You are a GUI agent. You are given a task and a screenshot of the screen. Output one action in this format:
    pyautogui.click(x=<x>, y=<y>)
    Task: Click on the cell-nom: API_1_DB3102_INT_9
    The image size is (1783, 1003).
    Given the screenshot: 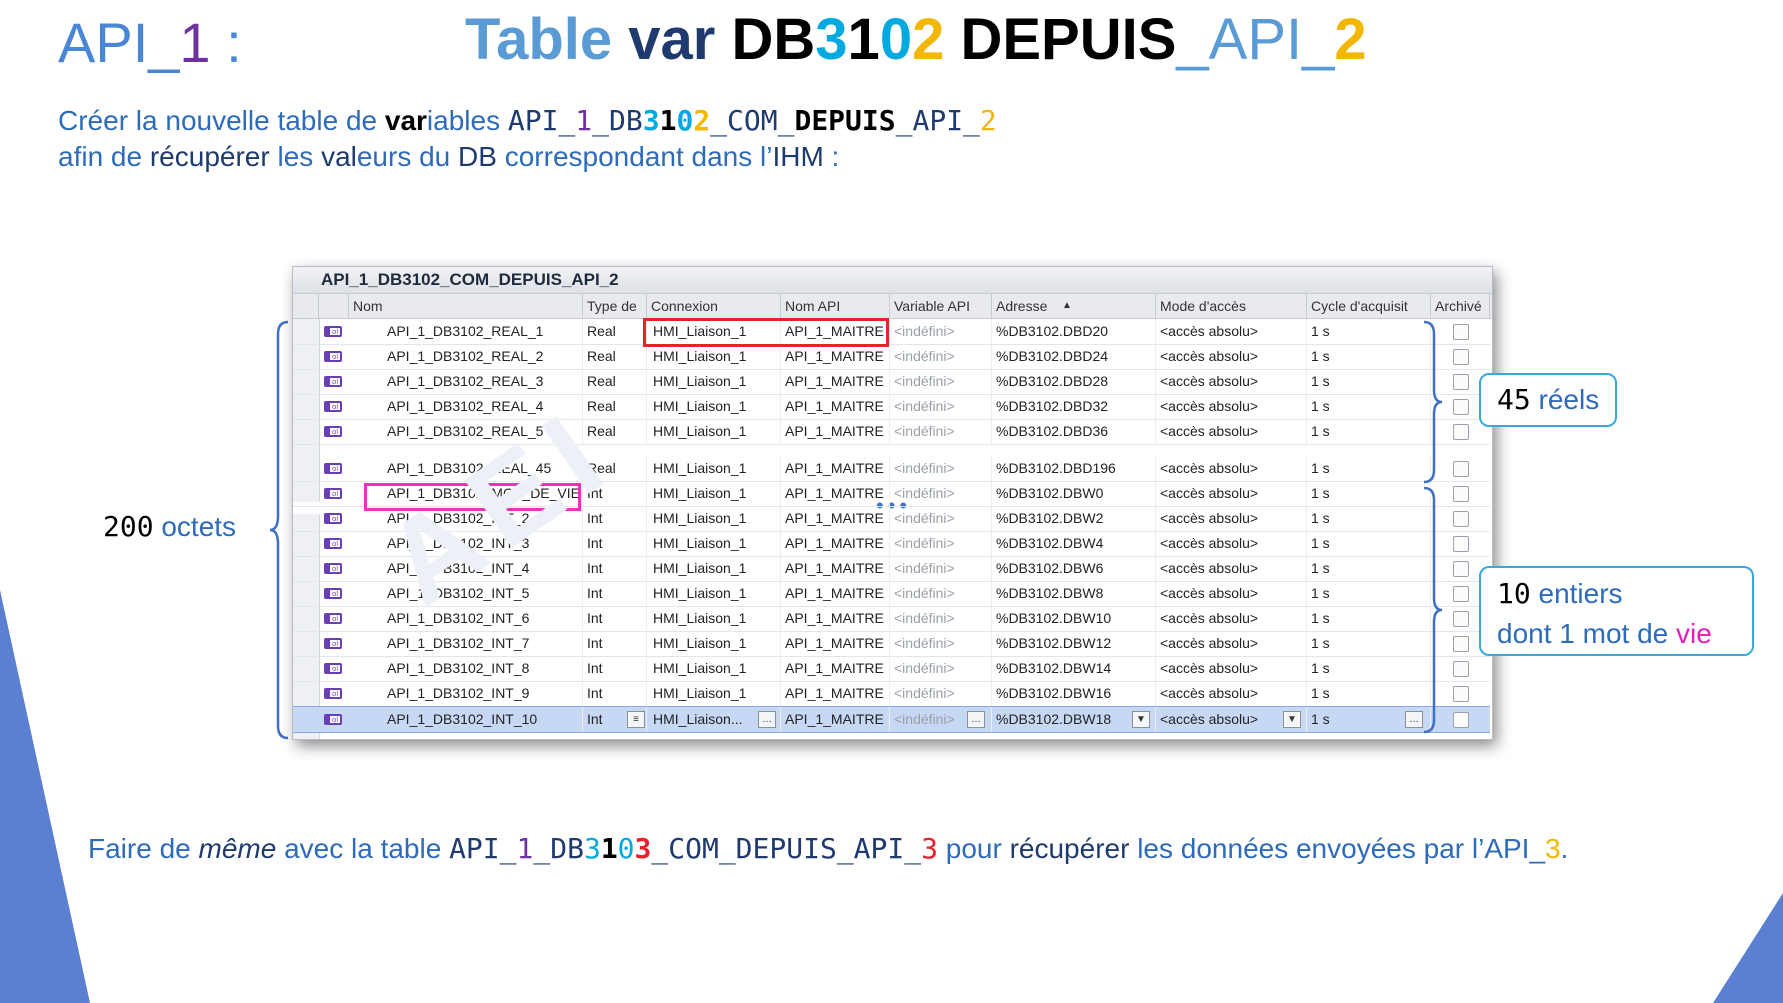 What is the action you would take?
    pyautogui.click(x=475, y=693)
    